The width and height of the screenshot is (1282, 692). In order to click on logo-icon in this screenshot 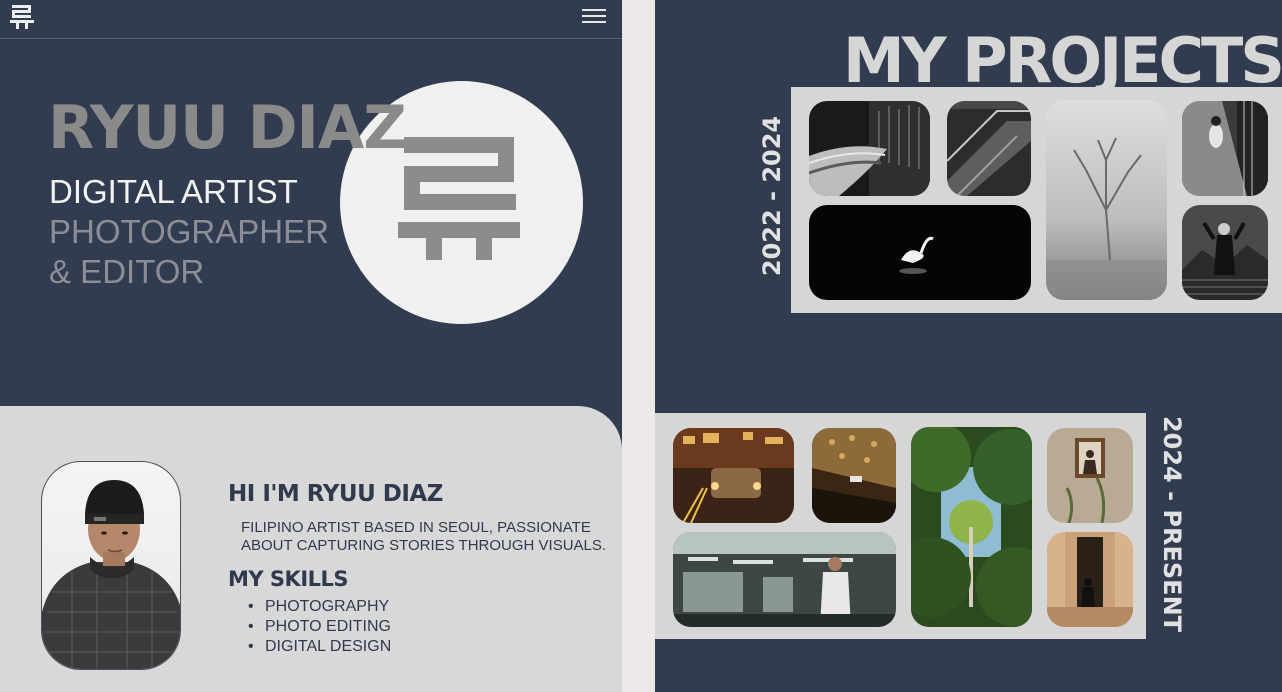, I will do `click(22, 17)`.